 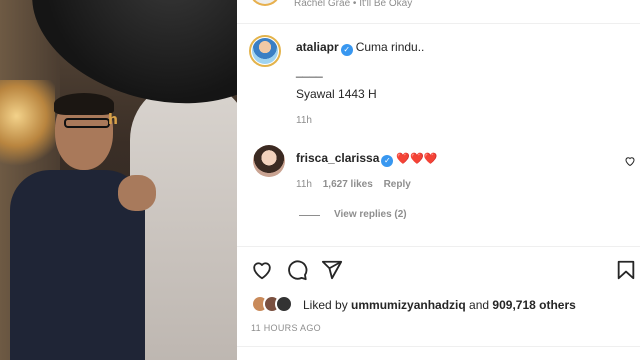 I want to click on heart-icon, so click(x=262, y=270).